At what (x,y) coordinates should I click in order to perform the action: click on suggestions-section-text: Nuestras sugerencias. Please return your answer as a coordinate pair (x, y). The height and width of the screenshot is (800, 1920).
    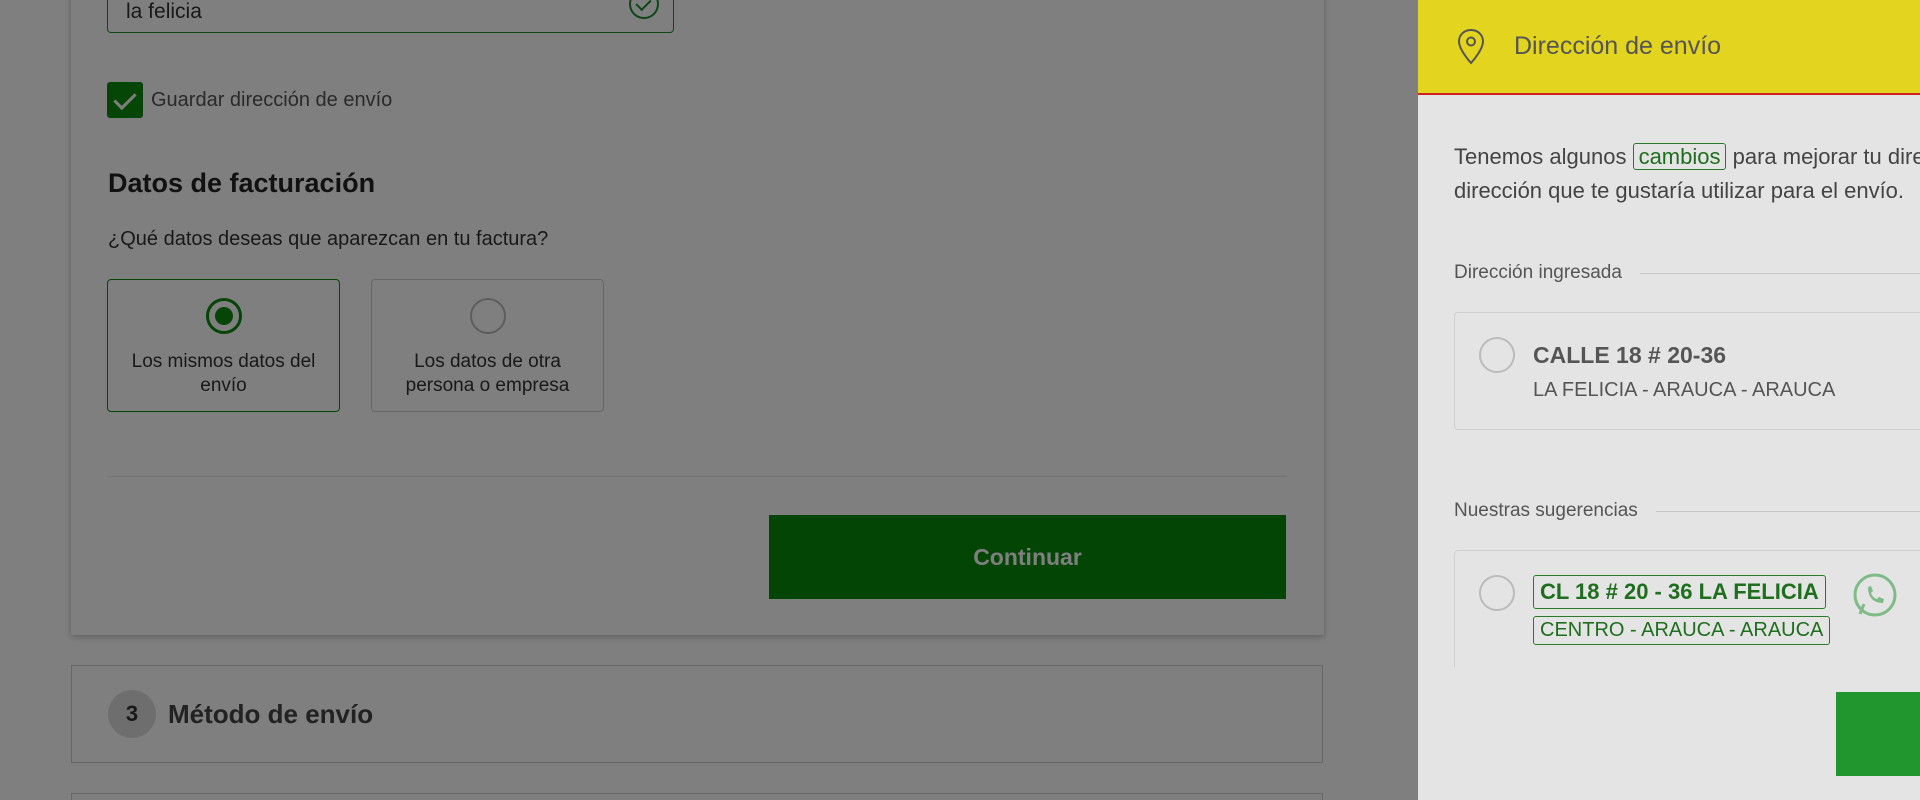
    Looking at the image, I should click on (1546, 510).